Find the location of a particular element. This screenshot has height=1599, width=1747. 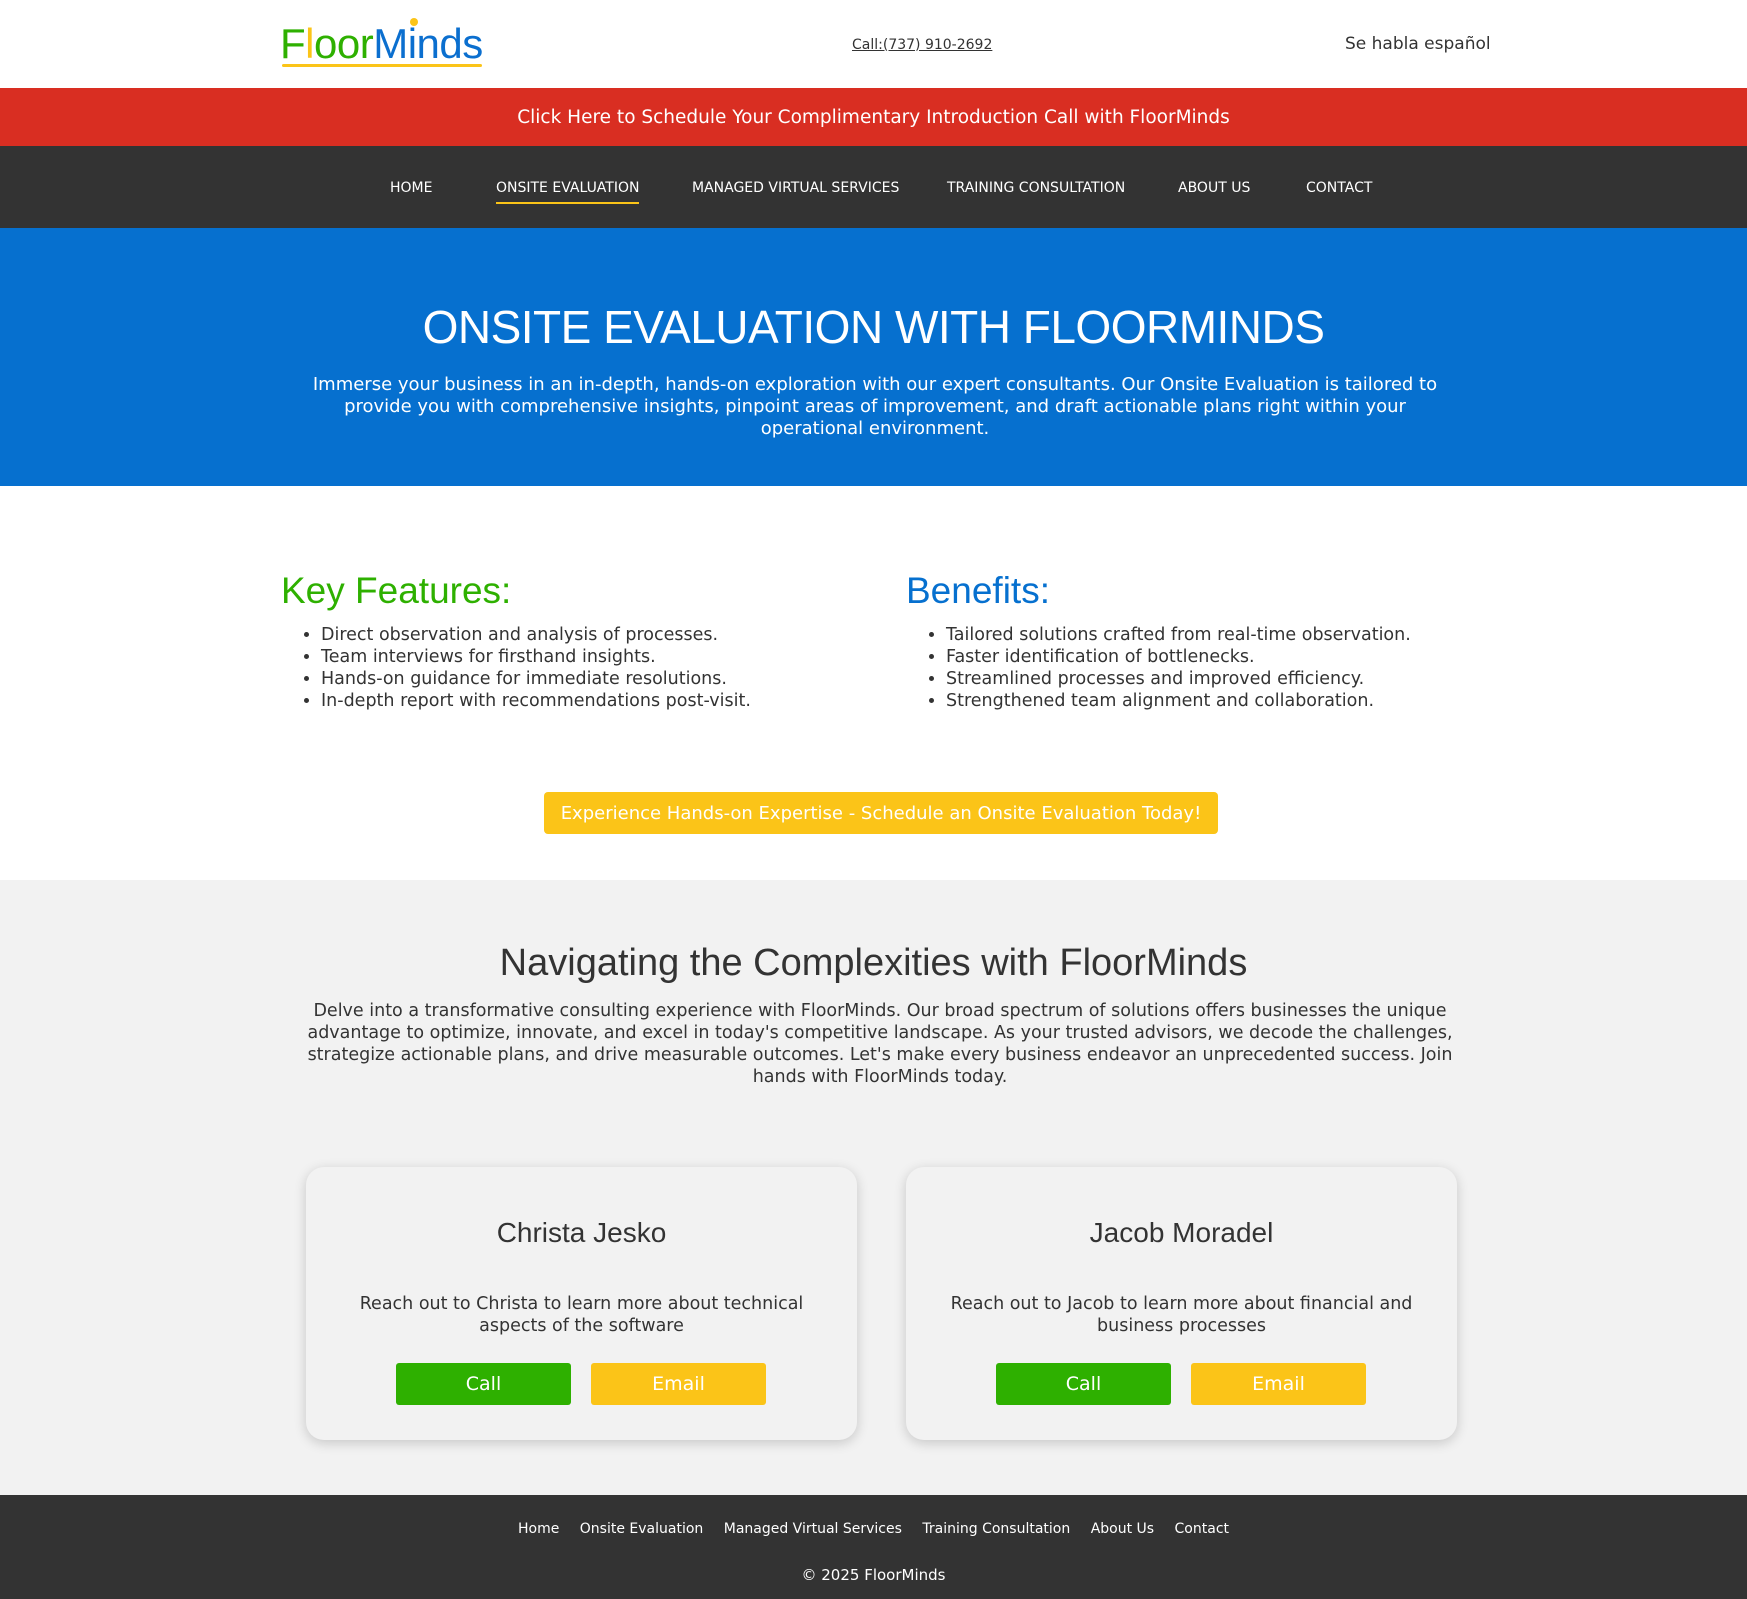

logo-letter-l: l is located at coordinates (309, 43).